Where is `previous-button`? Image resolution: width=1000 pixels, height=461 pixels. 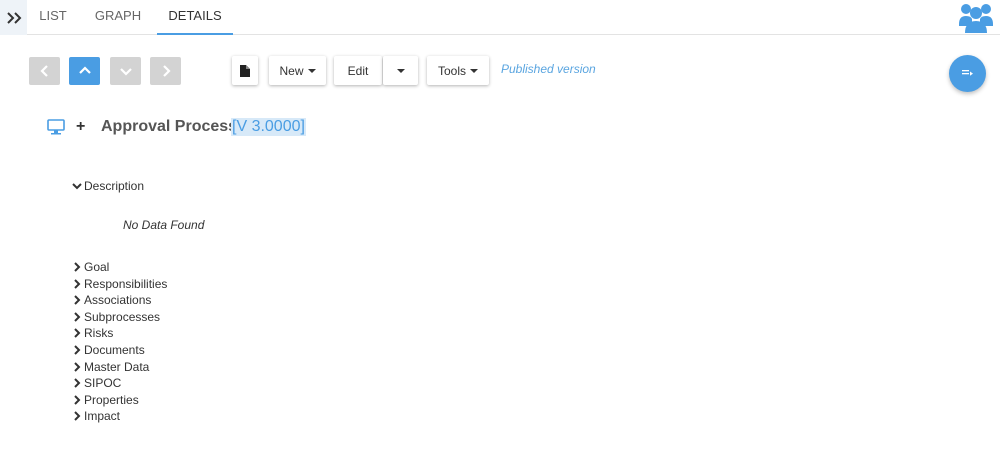 previous-button is located at coordinates (44, 71).